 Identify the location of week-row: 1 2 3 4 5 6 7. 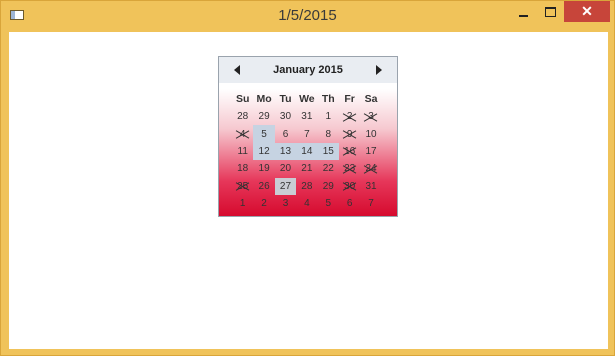
(307, 203).